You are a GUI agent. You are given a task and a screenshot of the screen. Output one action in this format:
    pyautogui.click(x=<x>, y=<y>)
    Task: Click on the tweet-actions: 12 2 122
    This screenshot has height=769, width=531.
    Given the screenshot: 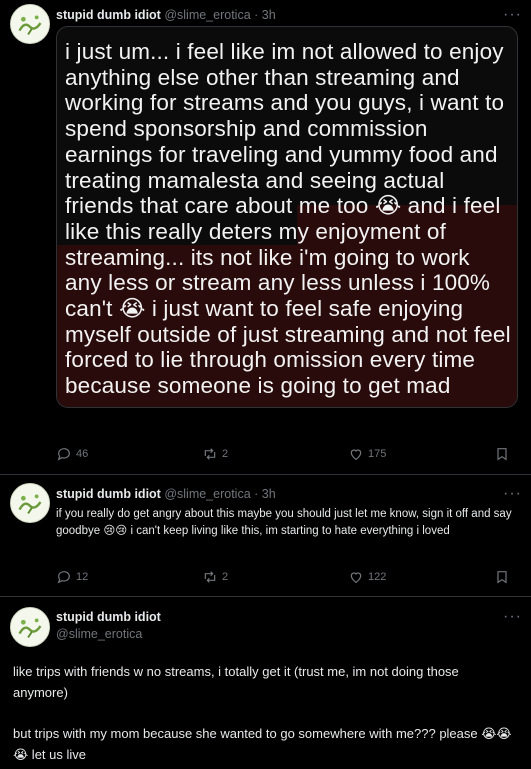 What is the action you would take?
    pyautogui.click(x=286, y=578)
    